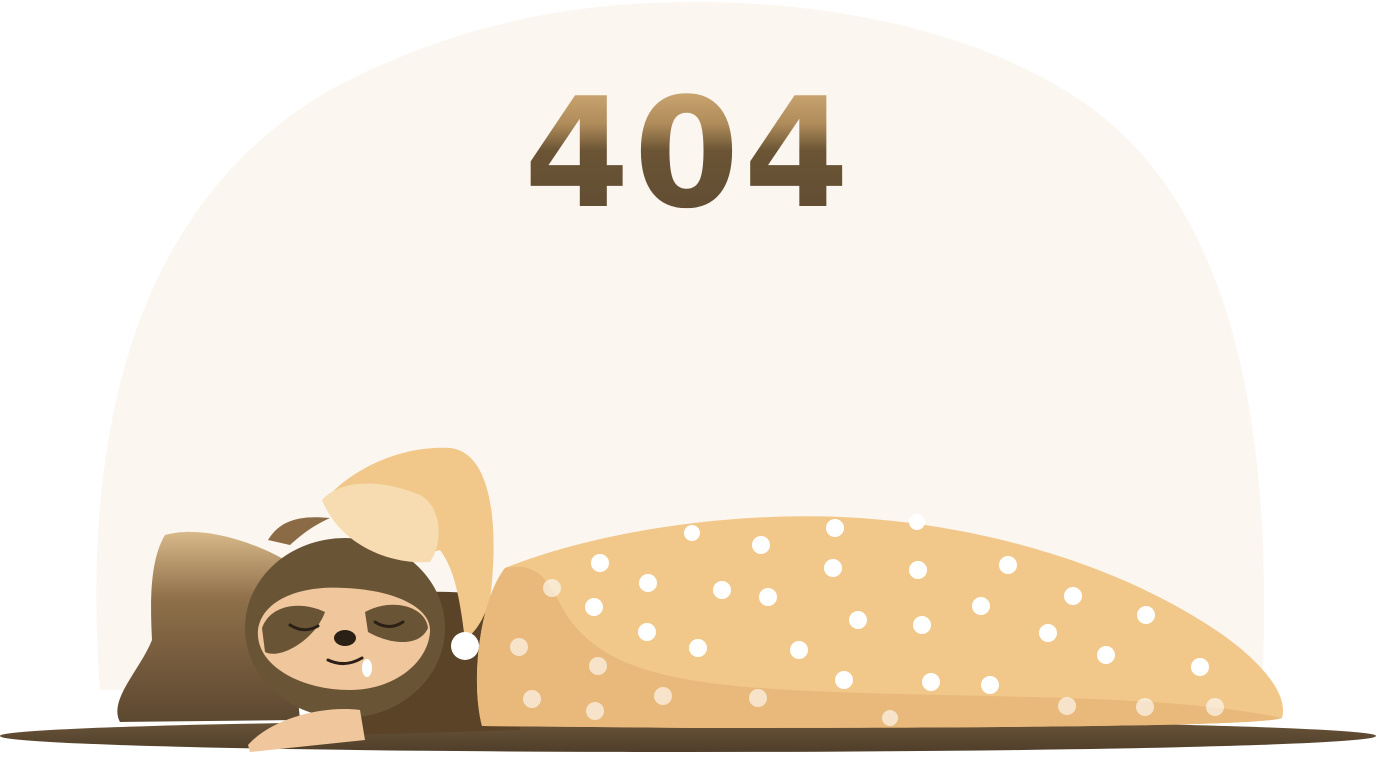 The width and height of the screenshot is (1377, 761). Describe the element at coordinates (345, 638) in the screenshot. I see `sloth-nose` at that location.